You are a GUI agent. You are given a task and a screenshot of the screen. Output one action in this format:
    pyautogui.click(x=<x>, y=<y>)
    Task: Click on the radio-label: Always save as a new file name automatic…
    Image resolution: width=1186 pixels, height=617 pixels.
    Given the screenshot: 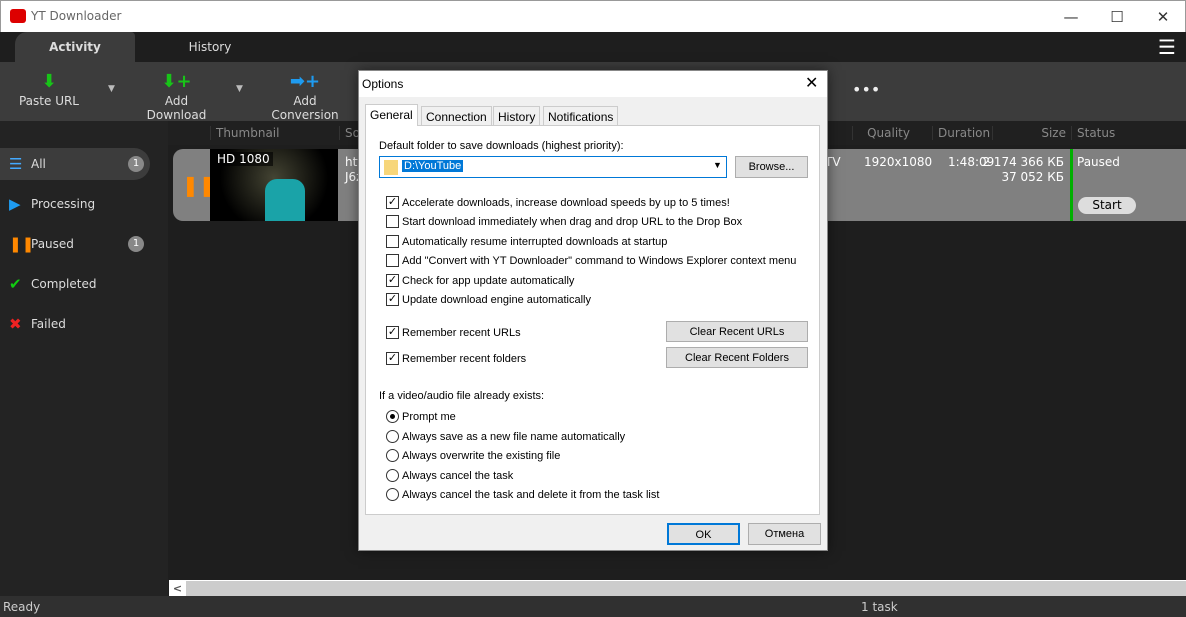 What is the action you would take?
    pyautogui.click(x=514, y=436)
    